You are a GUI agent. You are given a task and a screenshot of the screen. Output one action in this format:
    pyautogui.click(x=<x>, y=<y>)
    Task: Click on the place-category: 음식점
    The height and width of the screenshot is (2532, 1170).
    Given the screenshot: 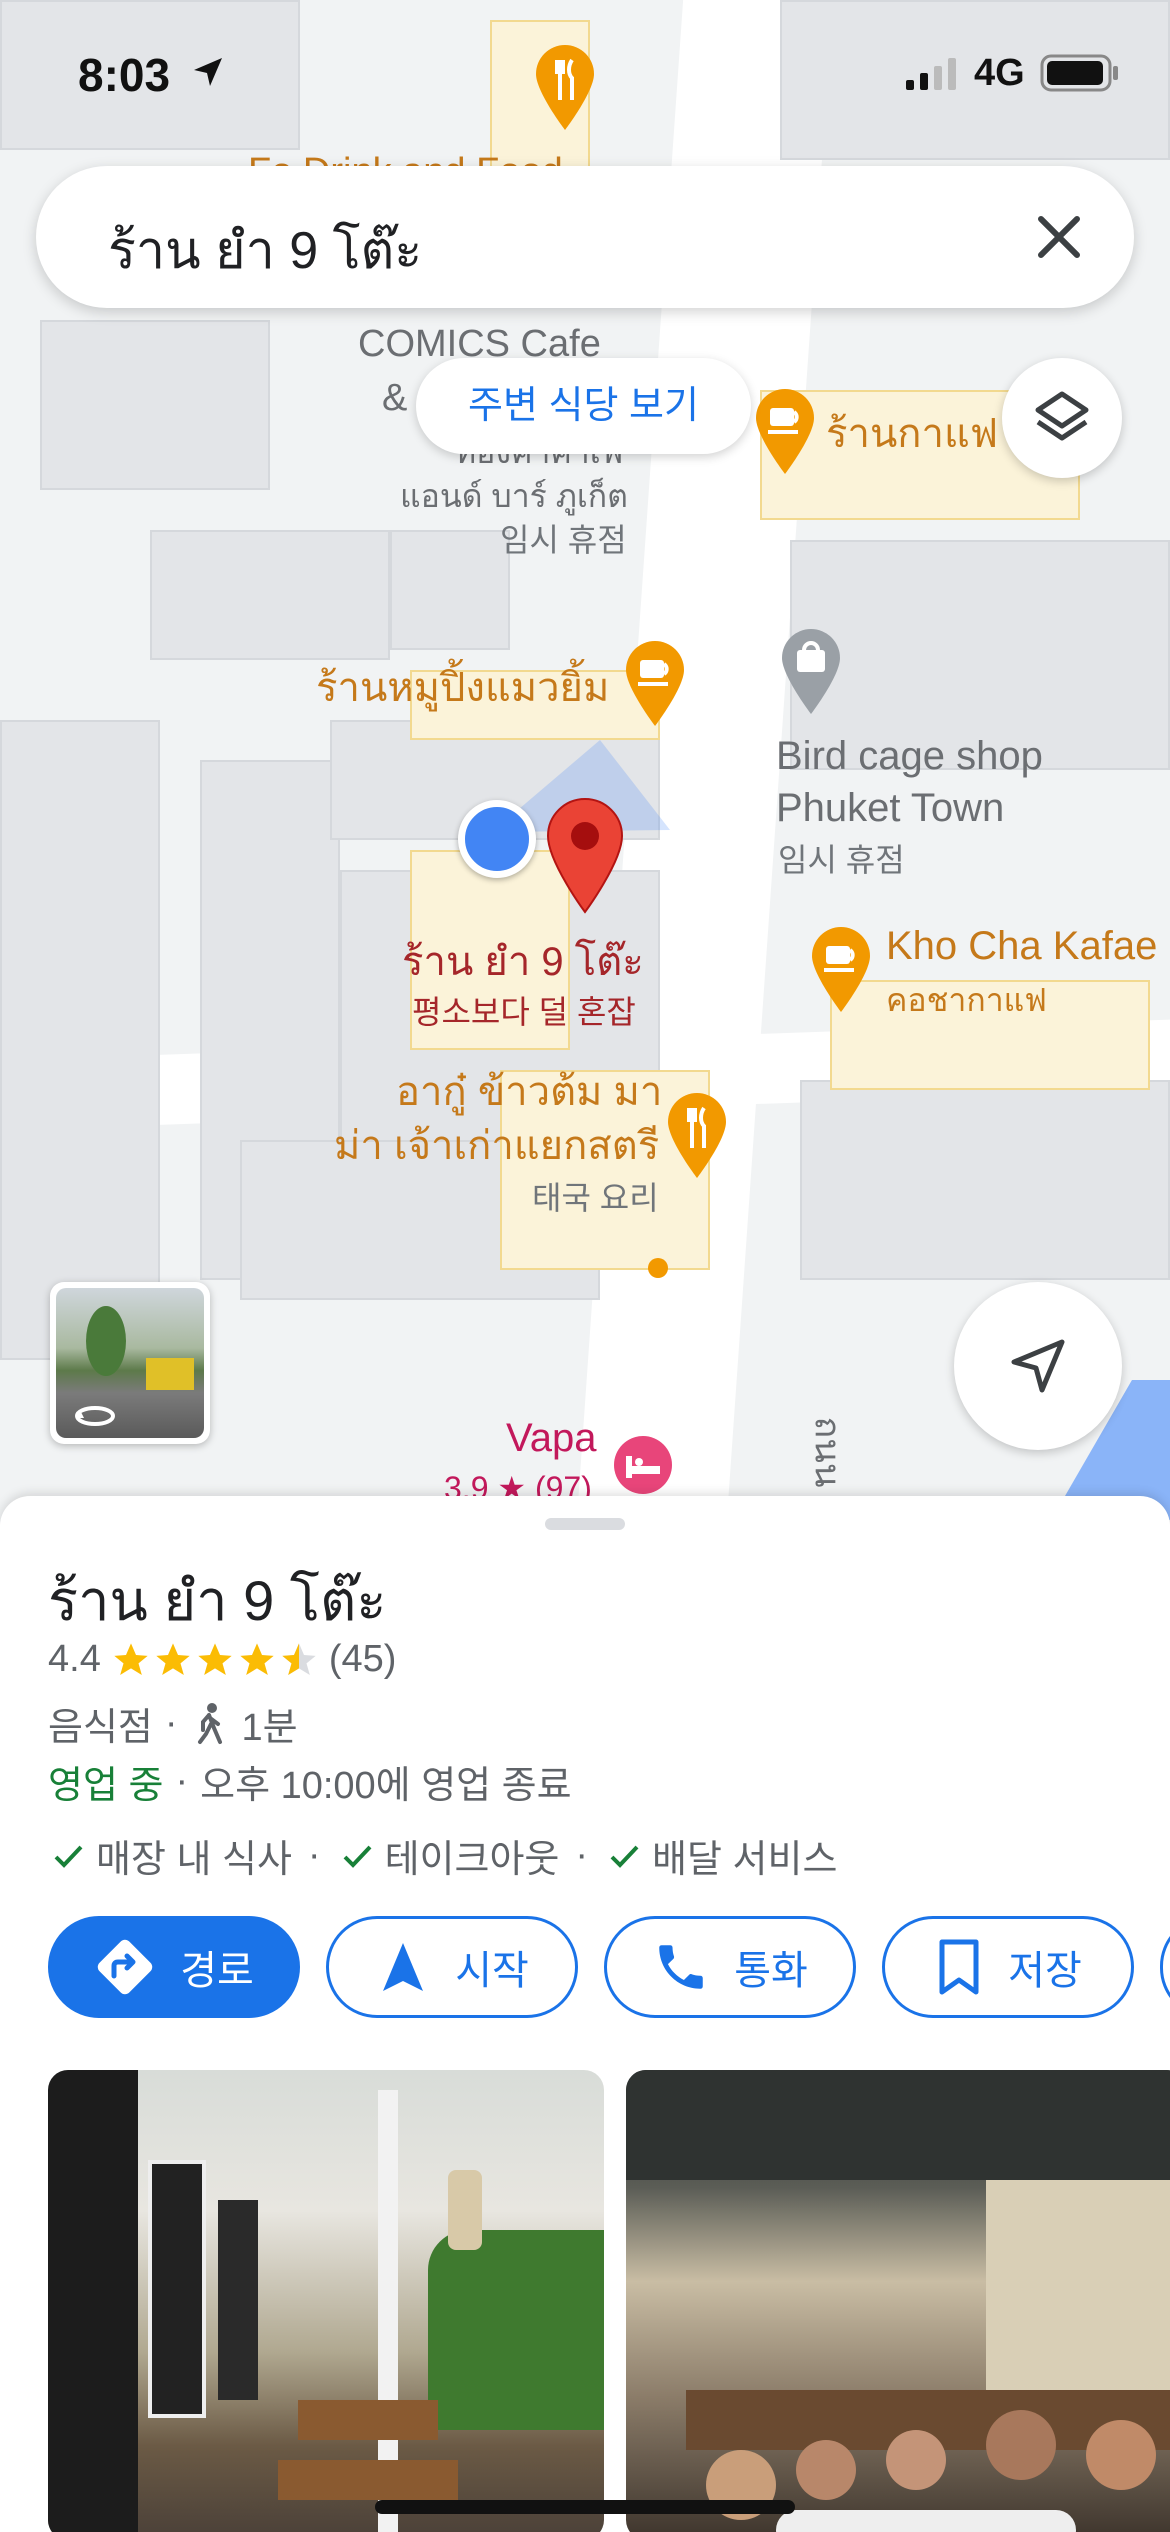 What is the action you would take?
    pyautogui.click(x=100, y=1728)
    